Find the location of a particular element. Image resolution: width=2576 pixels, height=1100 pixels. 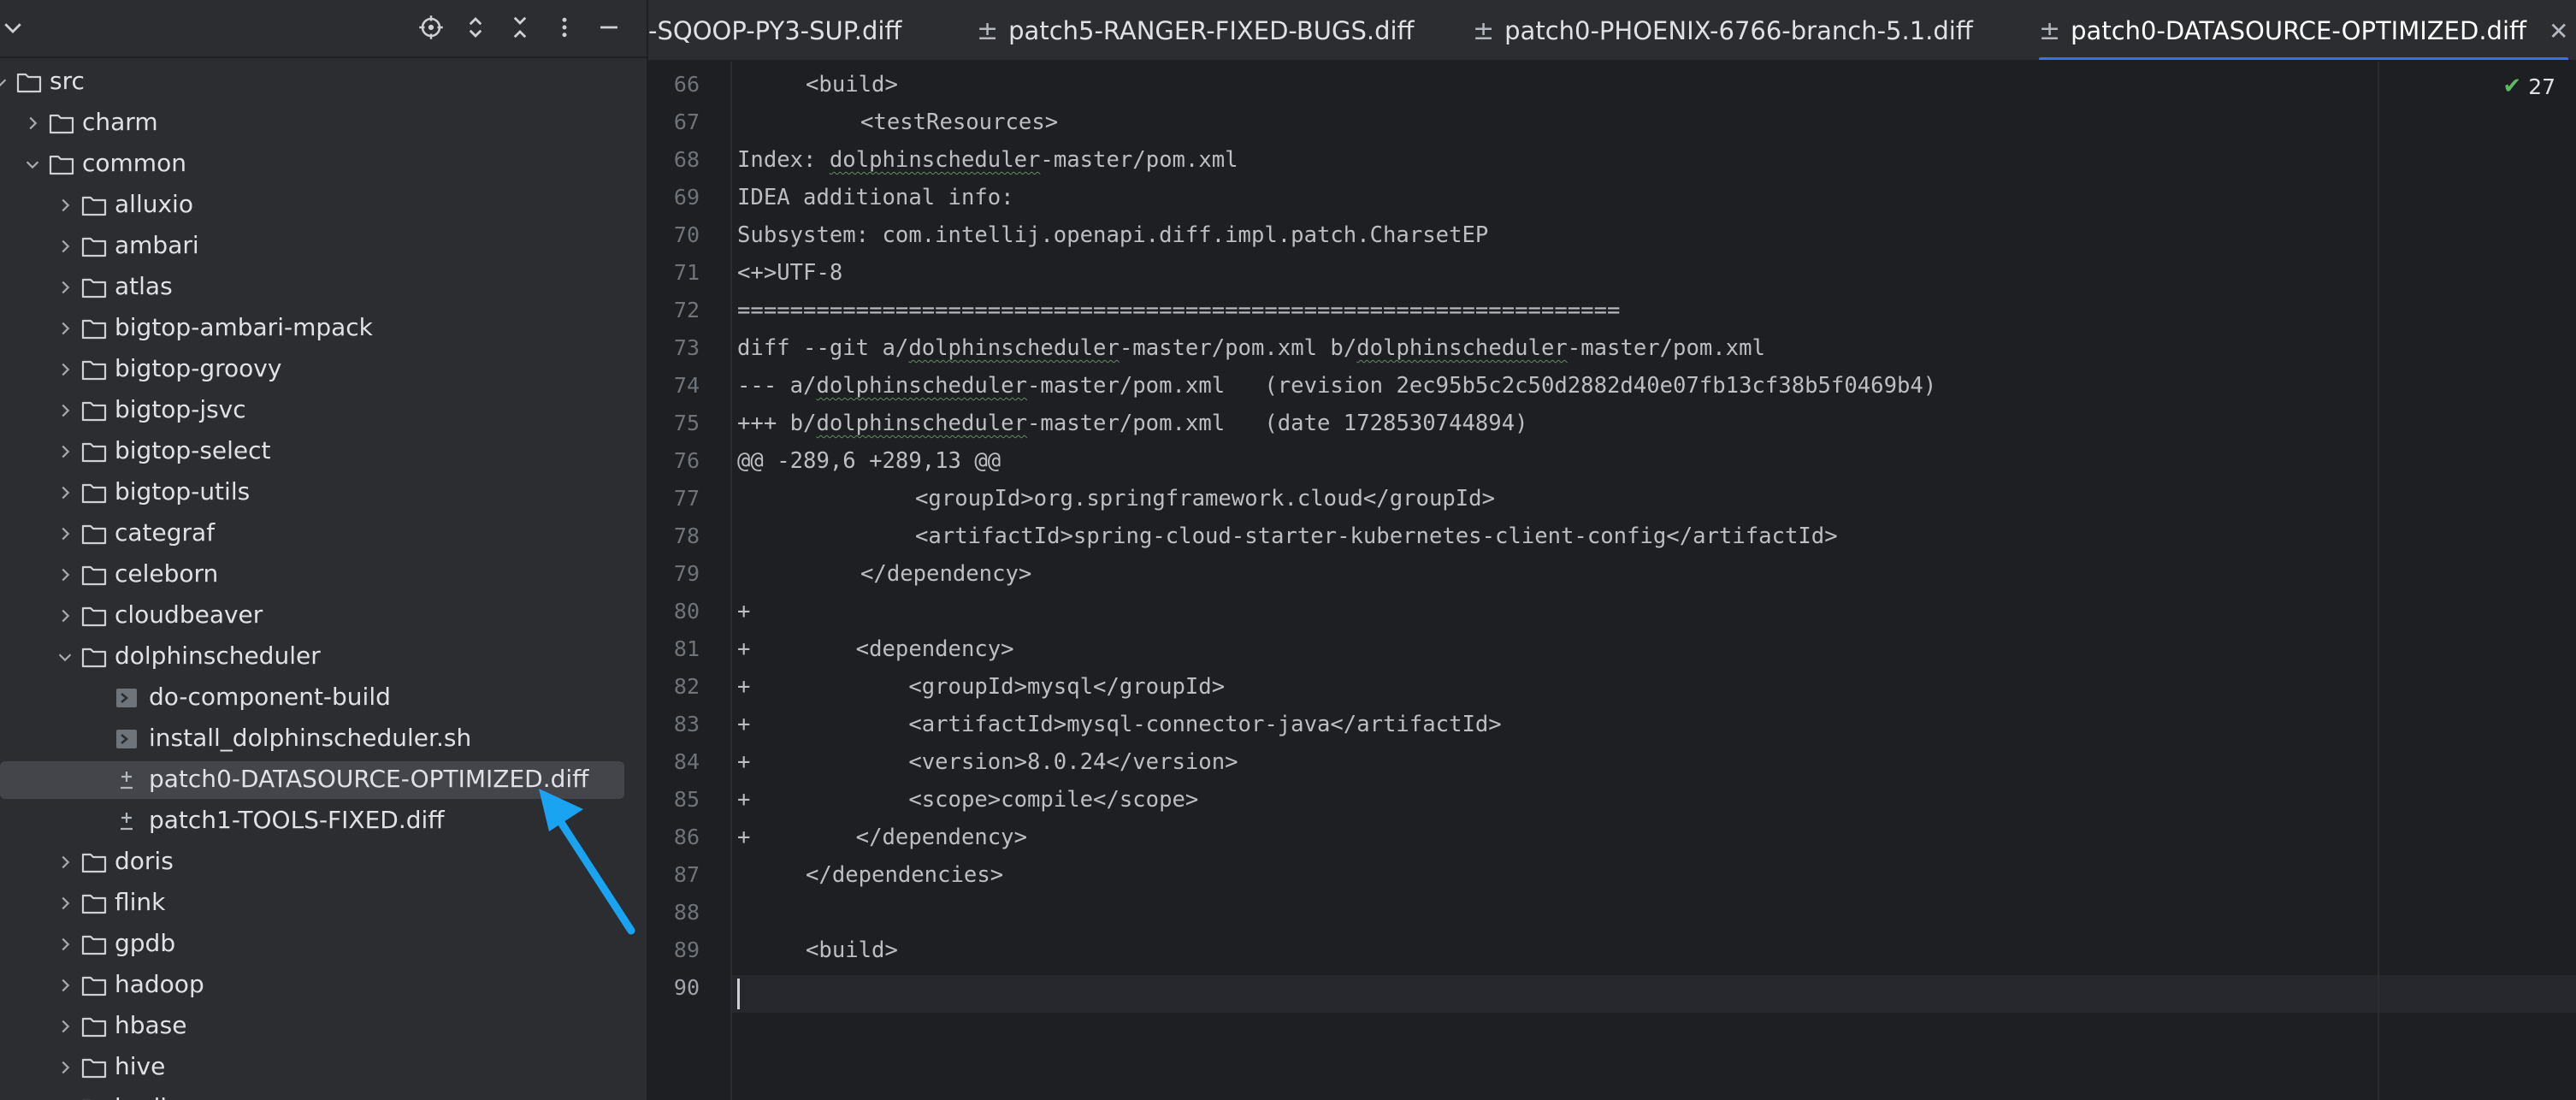

code-line: IDEA additional info: is located at coordinates (875, 197).